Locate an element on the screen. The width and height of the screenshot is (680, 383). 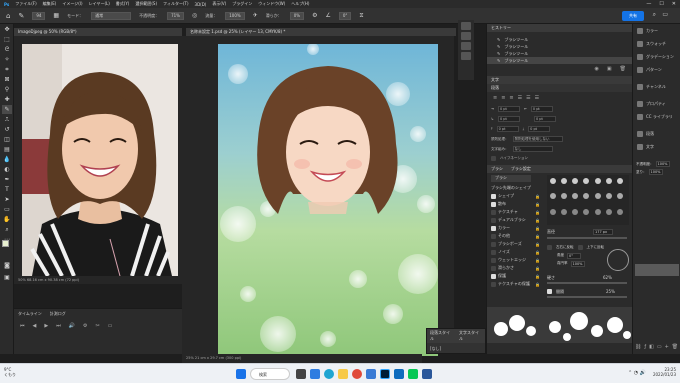
smoothing-options-icon: ⚙ is located at coordinates (314, 15).